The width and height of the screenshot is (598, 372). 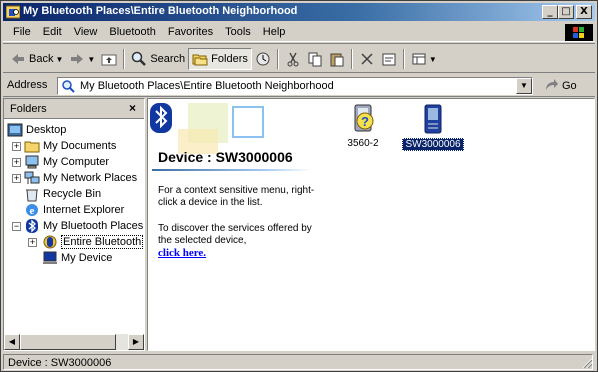 What do you see at coordinates (52, 32) in the screenshot?
I see `menu-edit: Edit` at bounding box center [52, 32].